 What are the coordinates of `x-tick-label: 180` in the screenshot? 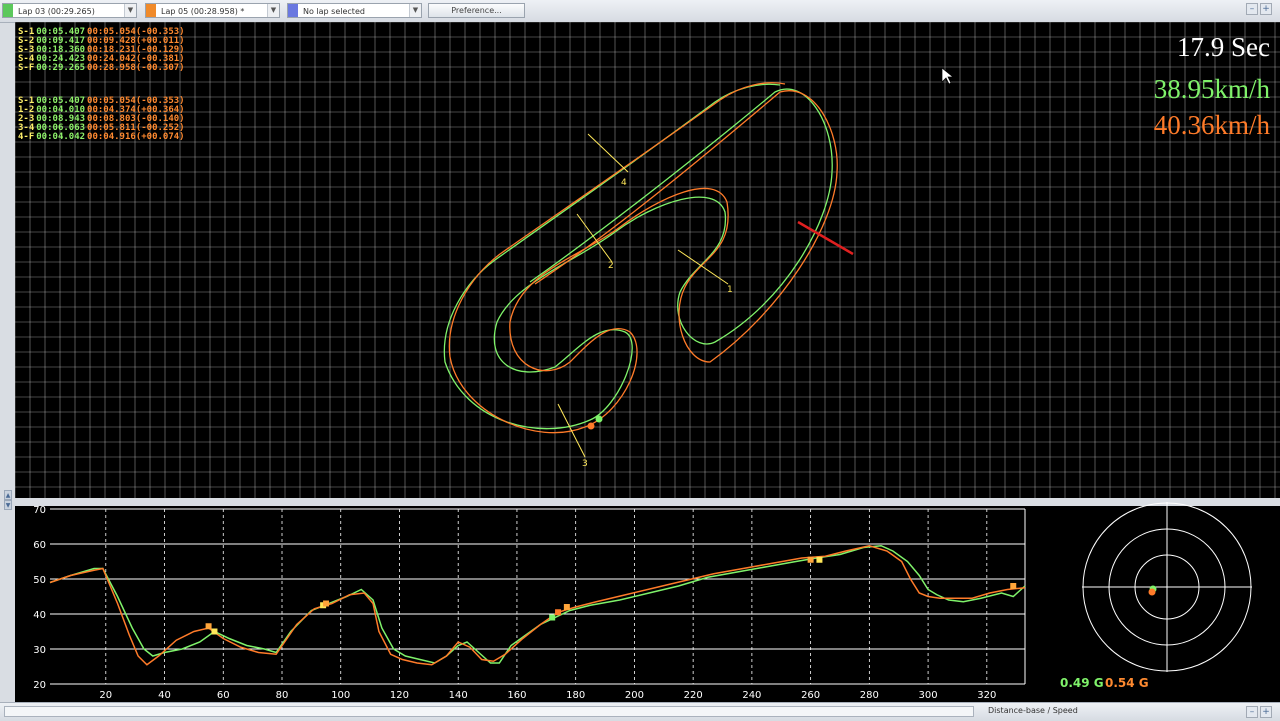 It's located at (575, 695).